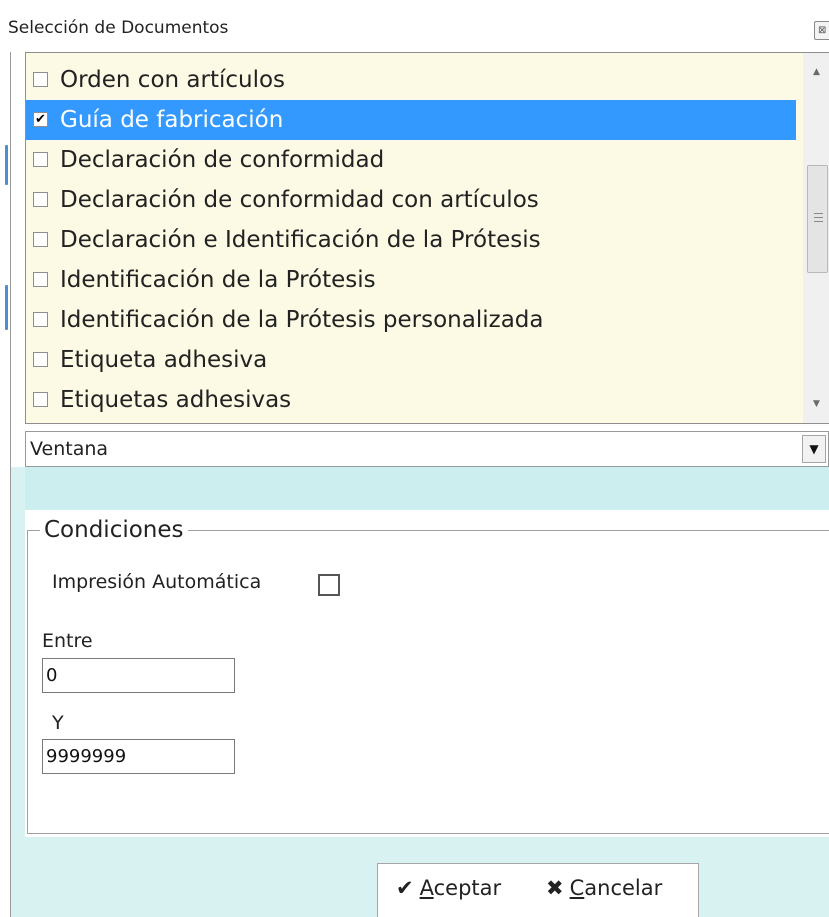 The height and width of the screenshot is (917, 829). What do you see at coordinates (114, 530) in the screenshot?
I see `conditions-title: Condiciones` at bounding box center [114, 530].